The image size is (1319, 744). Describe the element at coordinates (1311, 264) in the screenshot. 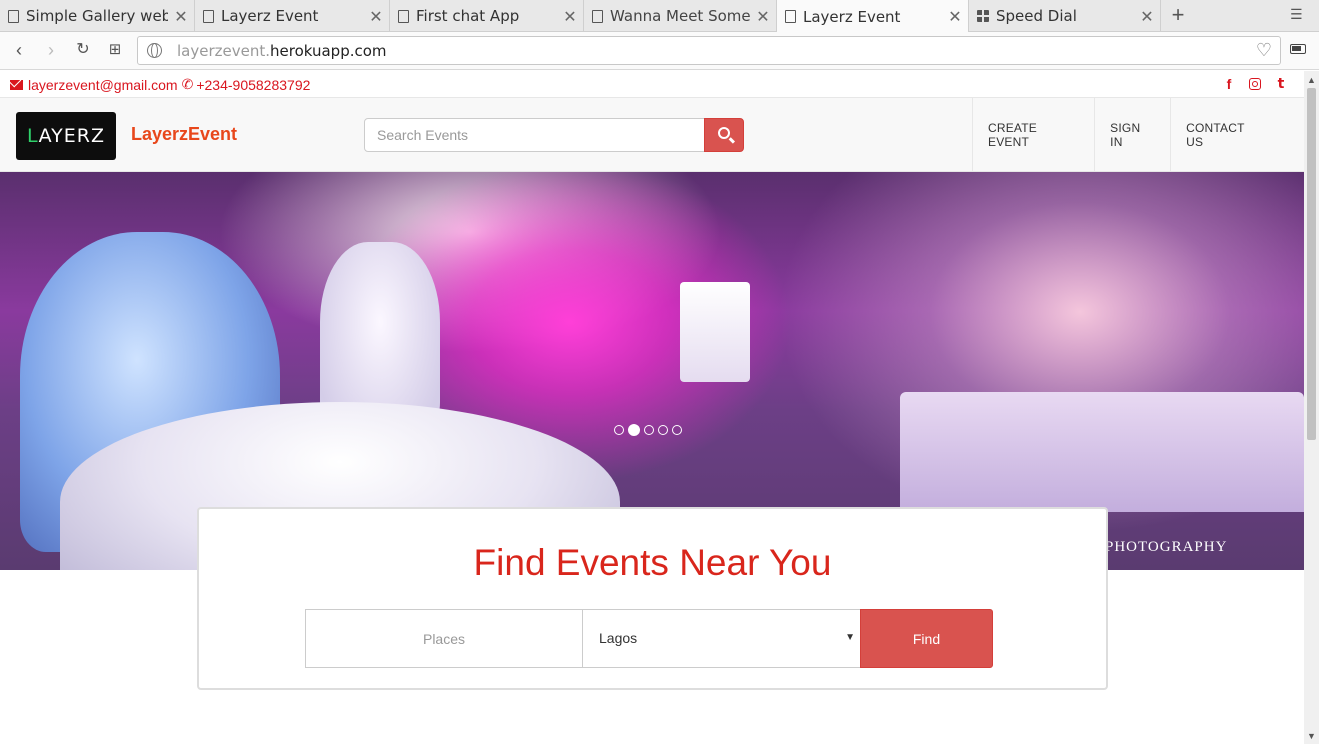

I see `scrollbar-thumb` at that location.